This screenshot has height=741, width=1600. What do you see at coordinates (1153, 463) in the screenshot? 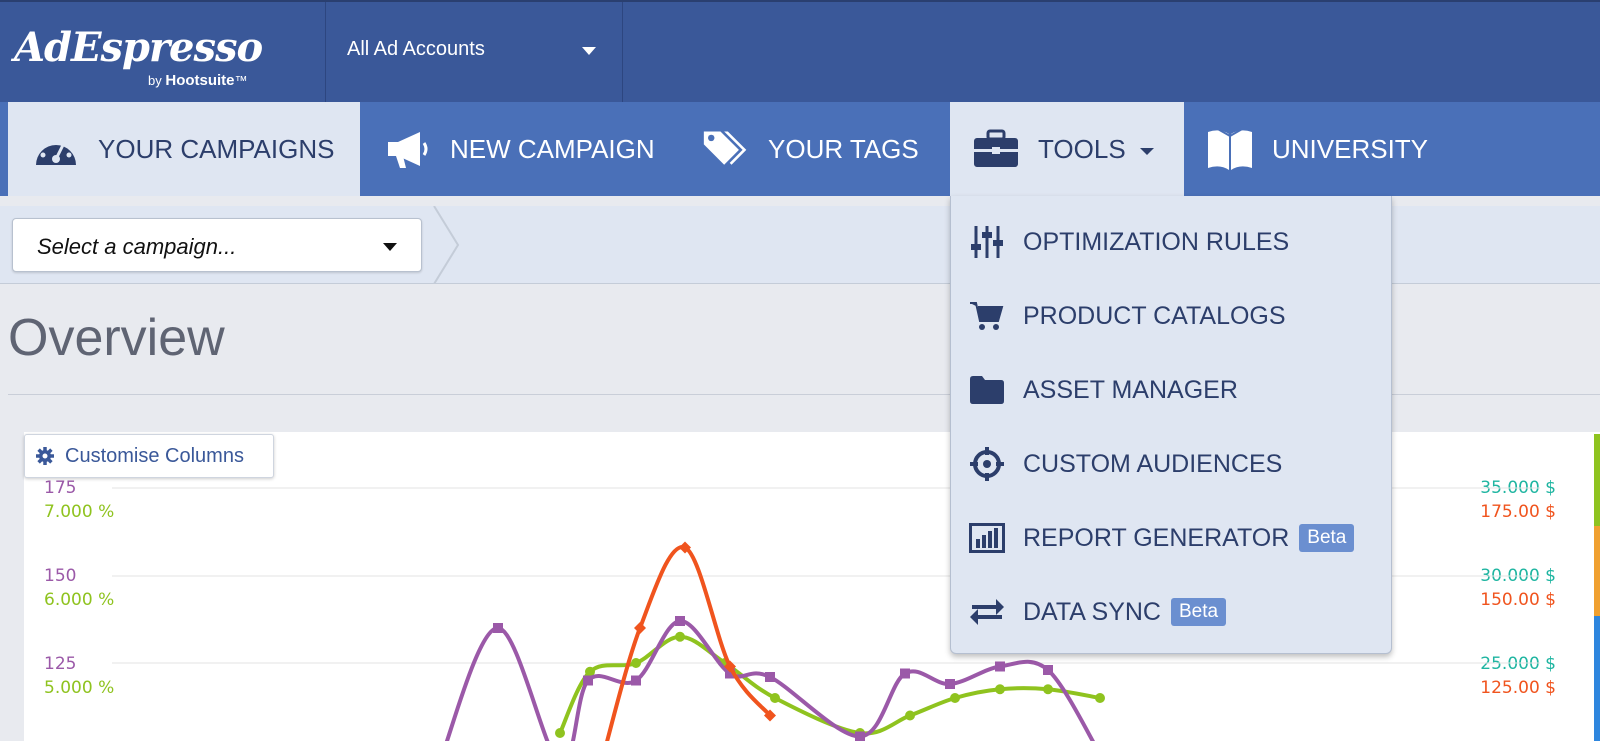
I see `menu-item-label: CUSTOM AUDIENCES` at bounding box center [1153, 463].